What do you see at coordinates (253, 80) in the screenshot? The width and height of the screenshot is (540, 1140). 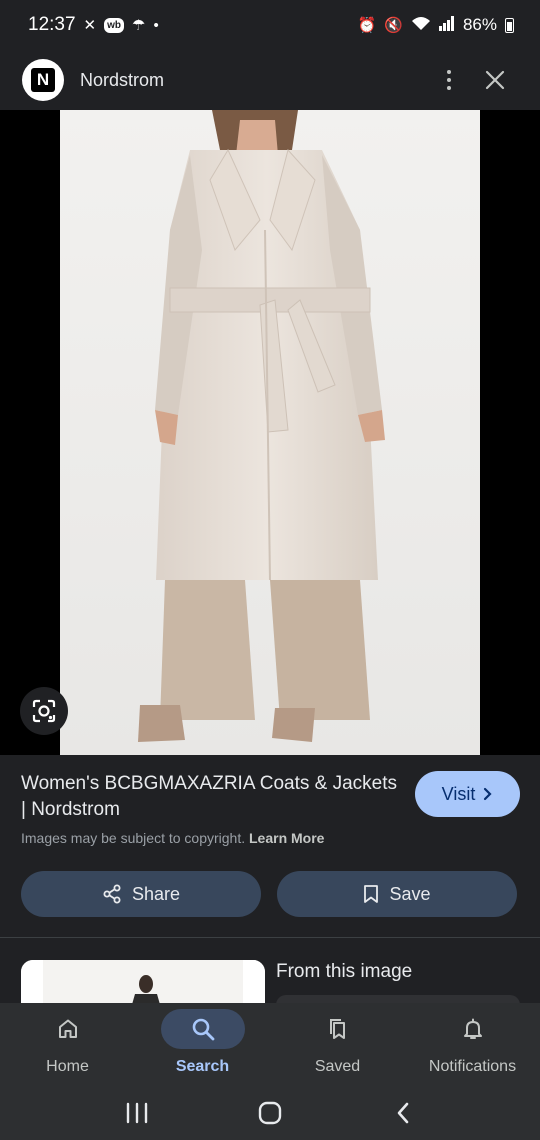 I see `site-name: Nordstrom` at bounding box center [253, 80].